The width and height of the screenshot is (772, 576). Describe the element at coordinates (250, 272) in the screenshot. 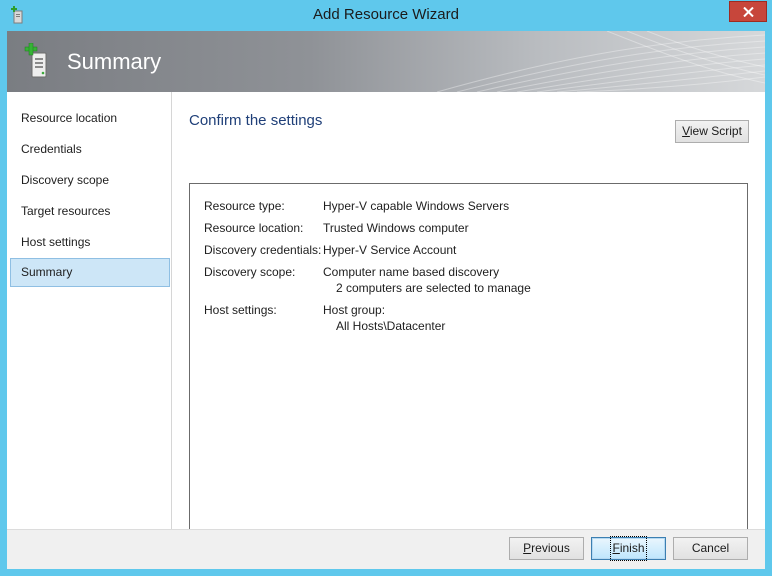

I see `summary-label: Discovery scope:` at that location.